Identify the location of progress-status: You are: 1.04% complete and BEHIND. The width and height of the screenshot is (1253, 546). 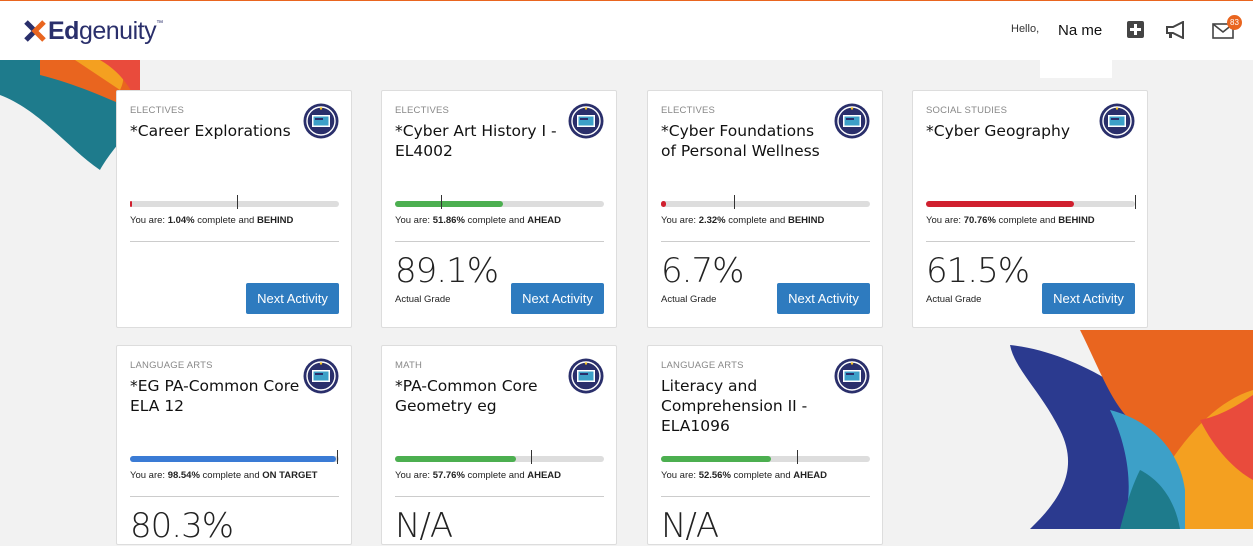
(212, 220).